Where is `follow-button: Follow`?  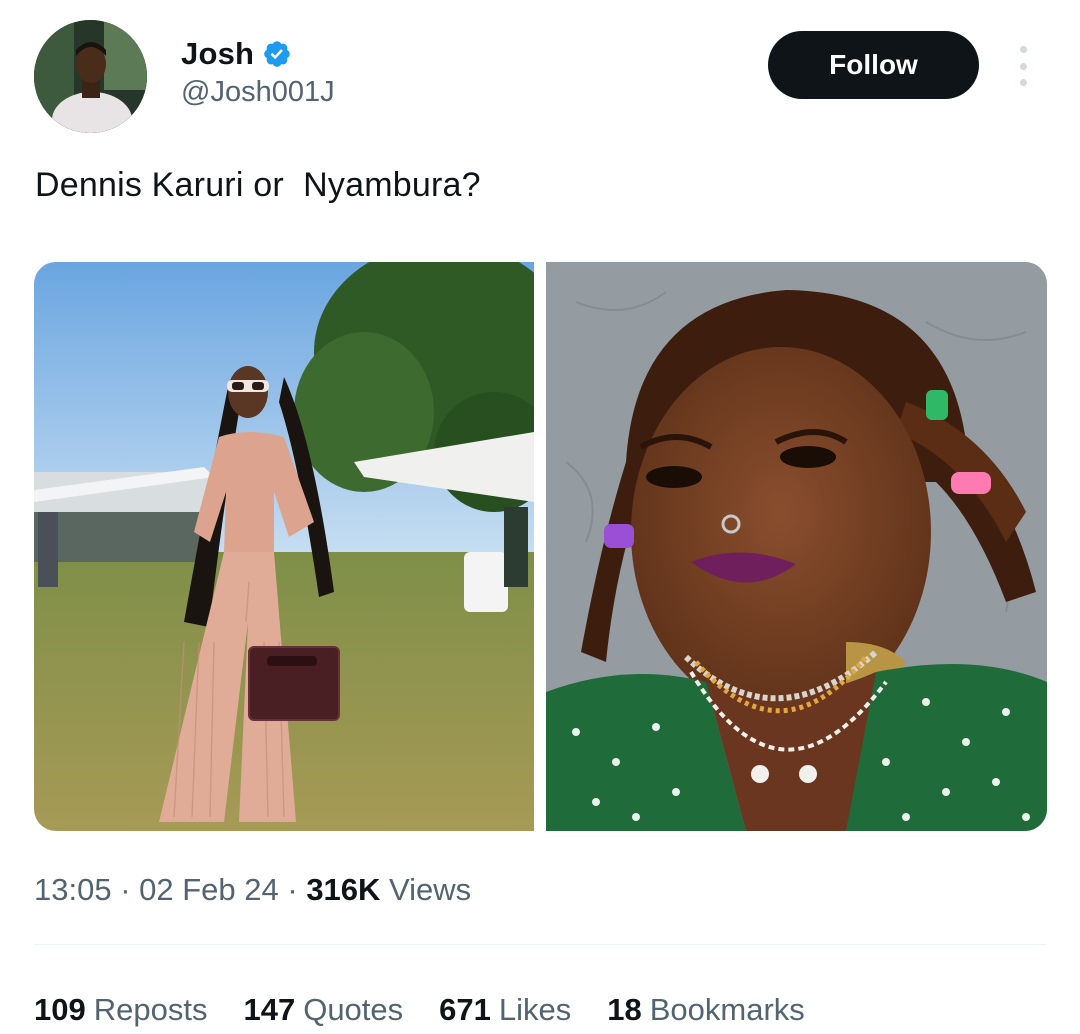 follow-button: Follow is located at coordinates (873, 65).